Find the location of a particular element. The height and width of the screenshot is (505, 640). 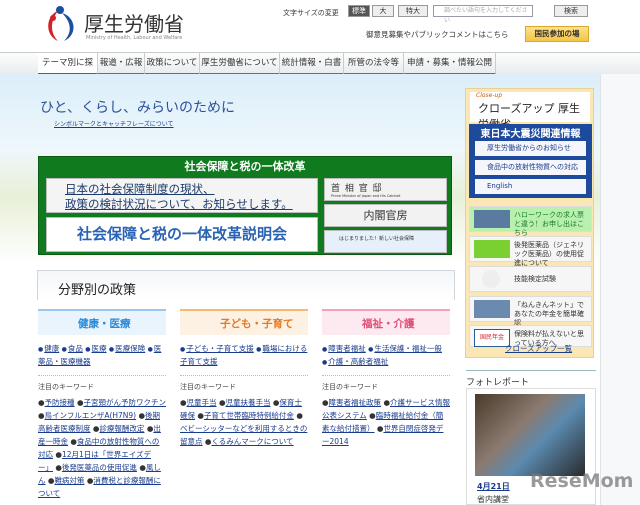

generic-drug-logo is located at coordinates (492, 249).